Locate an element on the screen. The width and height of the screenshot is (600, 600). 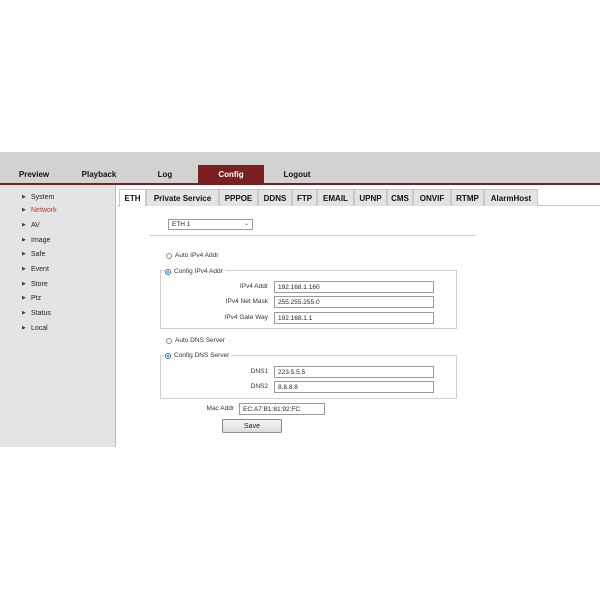
auto-ipv4-label: Auto IPv4 Addr is located at coordinates (197, 255).